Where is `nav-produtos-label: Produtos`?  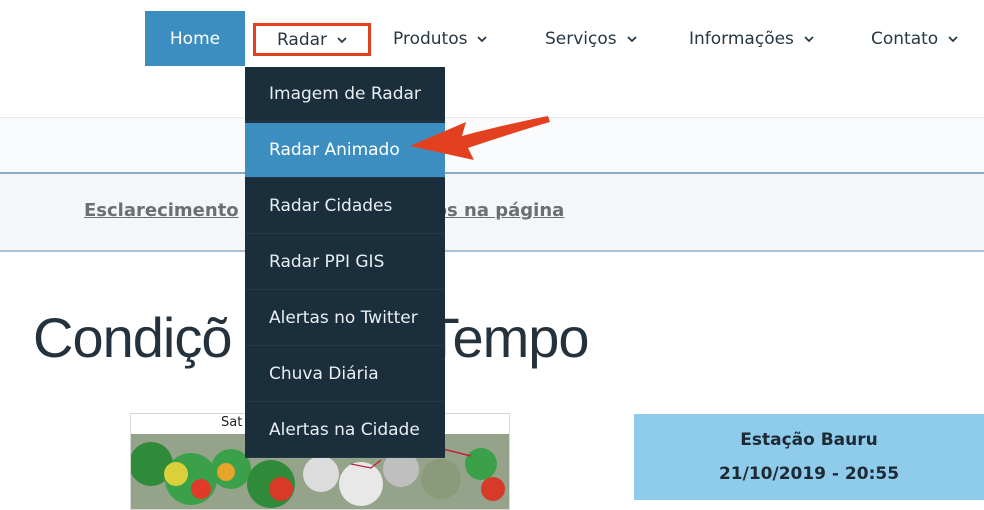
nav-produtos-label: Produtos is located at coordinates (430, 38).